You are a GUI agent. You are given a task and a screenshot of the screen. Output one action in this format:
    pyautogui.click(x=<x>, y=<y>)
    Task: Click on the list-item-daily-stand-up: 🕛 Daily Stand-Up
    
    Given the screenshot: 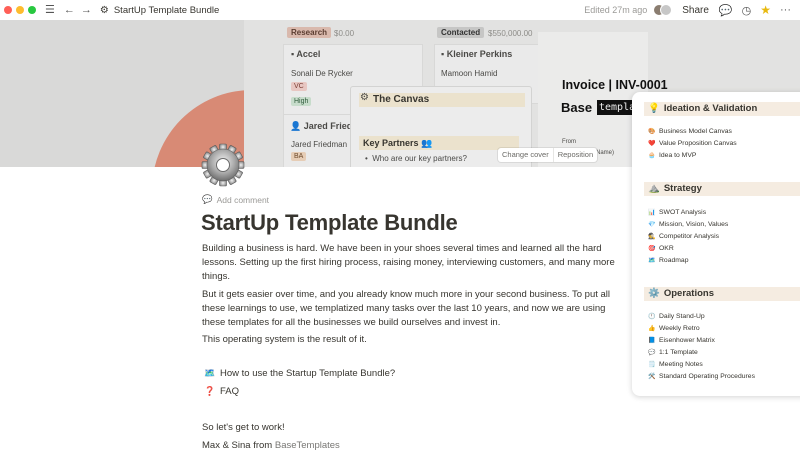 What is the action you would take?
    pyautogui.click(x=701, y=317)
    